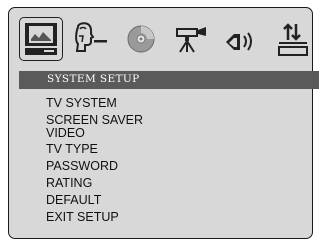  I want to click on system-setup-icon, so click(41, 39).